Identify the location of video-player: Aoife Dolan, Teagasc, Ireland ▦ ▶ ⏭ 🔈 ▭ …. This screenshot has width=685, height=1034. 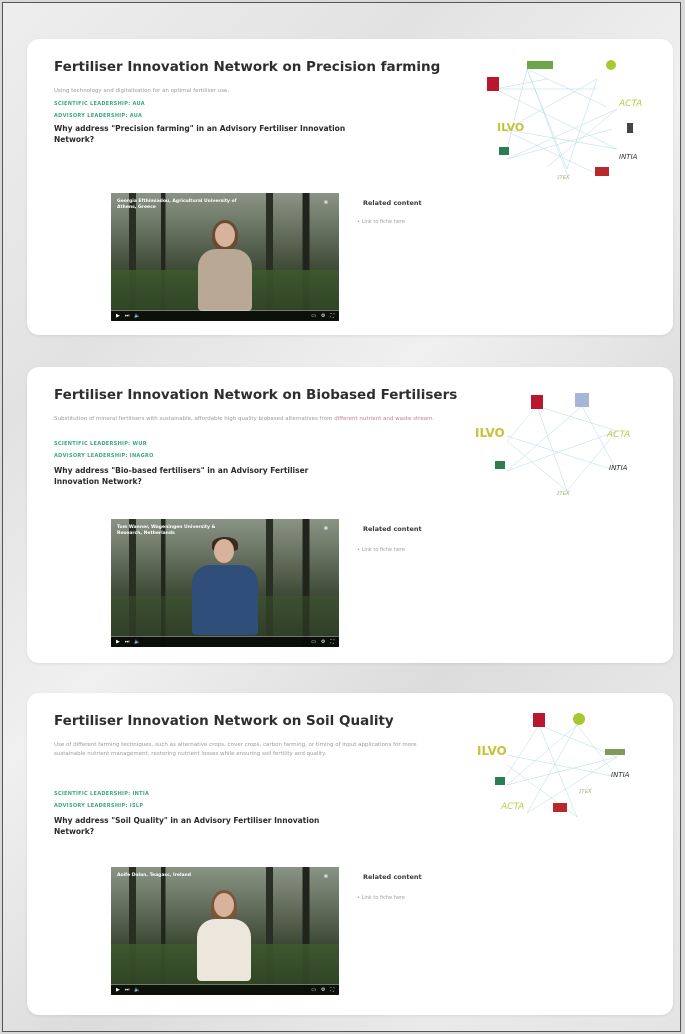
(225, 931).